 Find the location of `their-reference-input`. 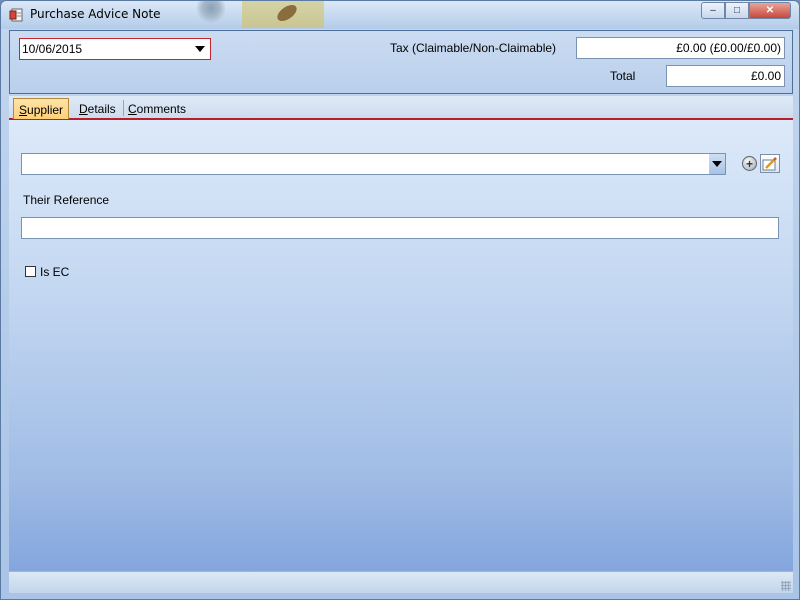

their-reference-input is located at coordinates (400, 228).